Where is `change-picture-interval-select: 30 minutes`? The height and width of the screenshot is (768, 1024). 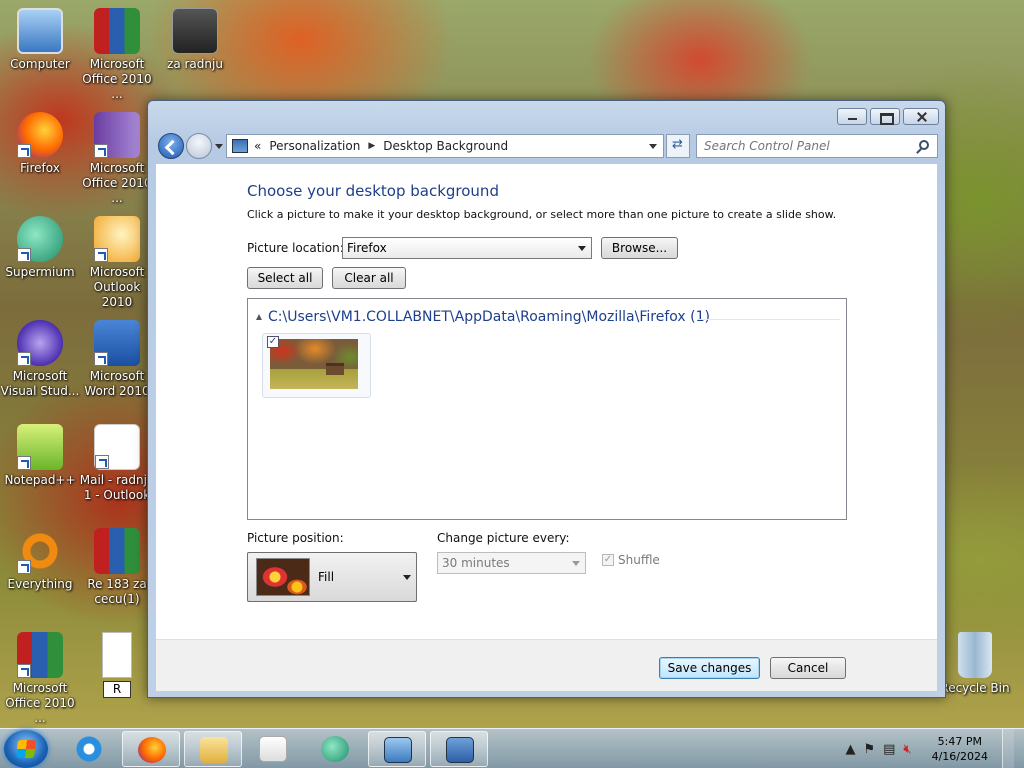
change-picture-interval-select: 30 minutes is located at coordinates (511, 563).